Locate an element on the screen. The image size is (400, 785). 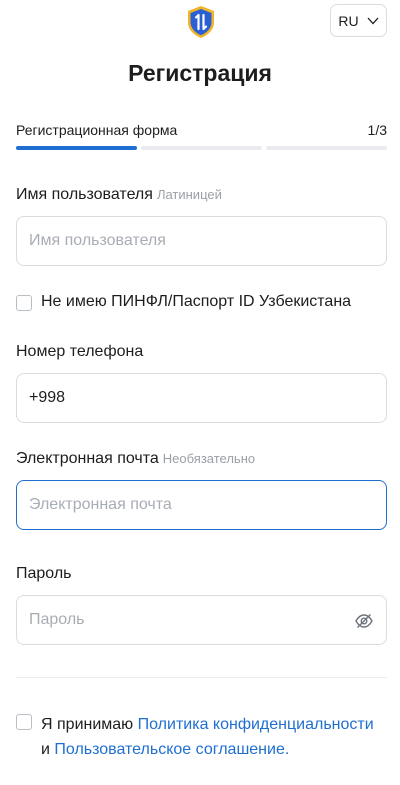
phone-input: +998 is located at coordinates (201, 398).